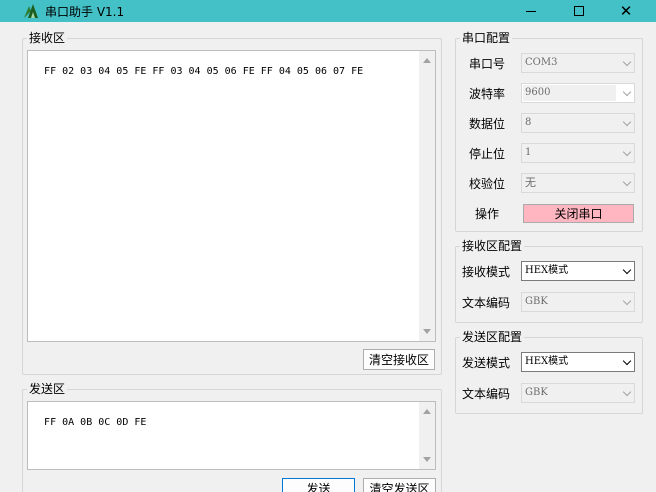  I want to click on recv-mode-value: HEX模式, so click(547, 270).